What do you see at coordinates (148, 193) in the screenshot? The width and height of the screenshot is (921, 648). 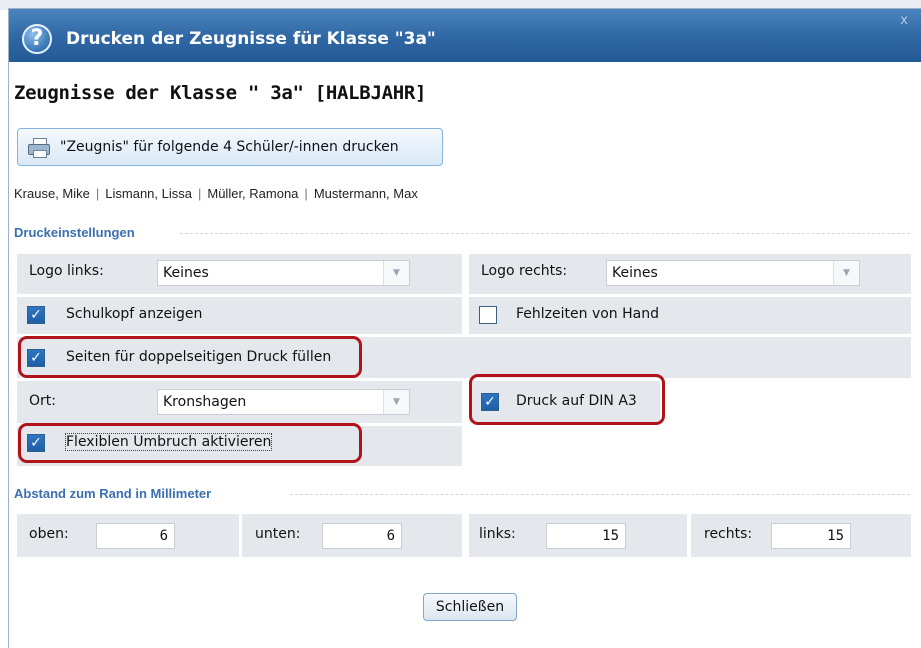 I see `student-name: Lismann, Lissa` at bounding box center [148, 193].